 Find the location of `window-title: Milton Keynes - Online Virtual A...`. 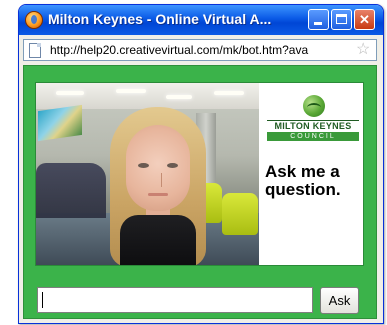

window-title: Milton Keynes - Online Virtual A... is located at coordinates (160, 19).